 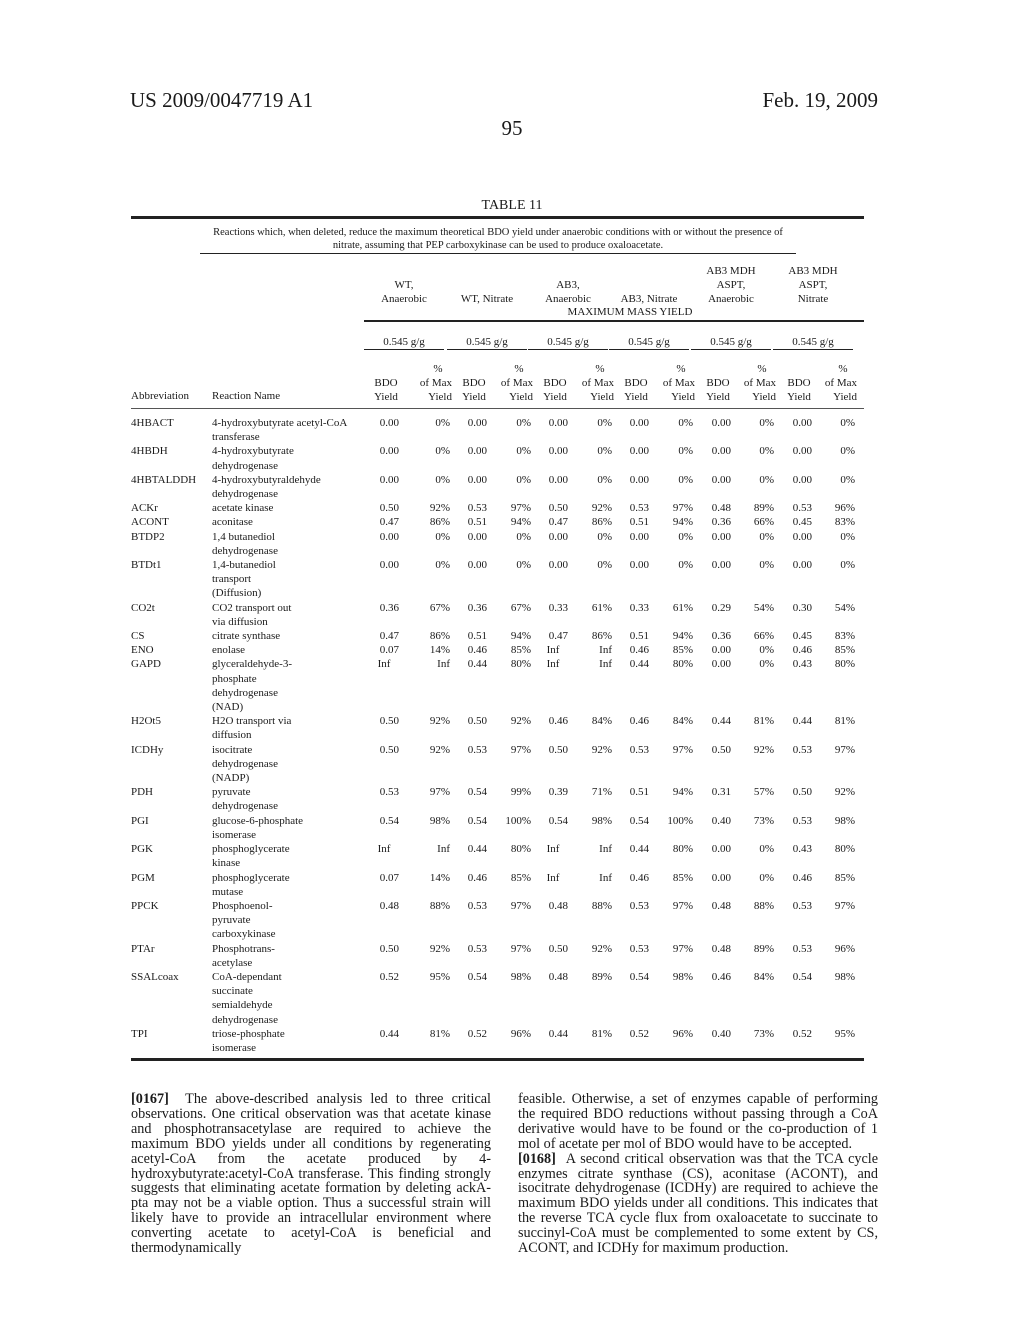 What do you see at coordinates (258, 827) in the screenshot?
I see `reaction-name: glucose-6-phosphate isomerase` at bounding box center [258, 827].